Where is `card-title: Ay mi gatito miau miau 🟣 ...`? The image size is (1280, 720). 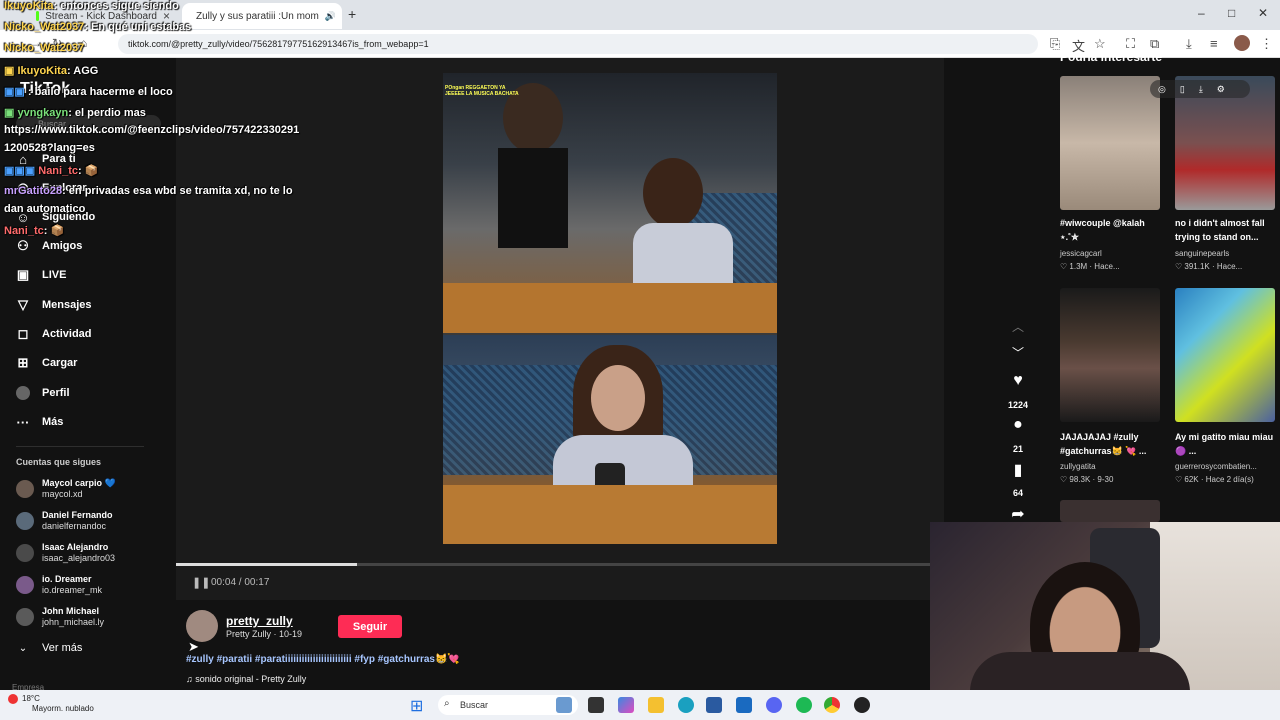
card-title: Ay mi gatito miau miau 🟣 ... is located at coordinates (1227, 444).